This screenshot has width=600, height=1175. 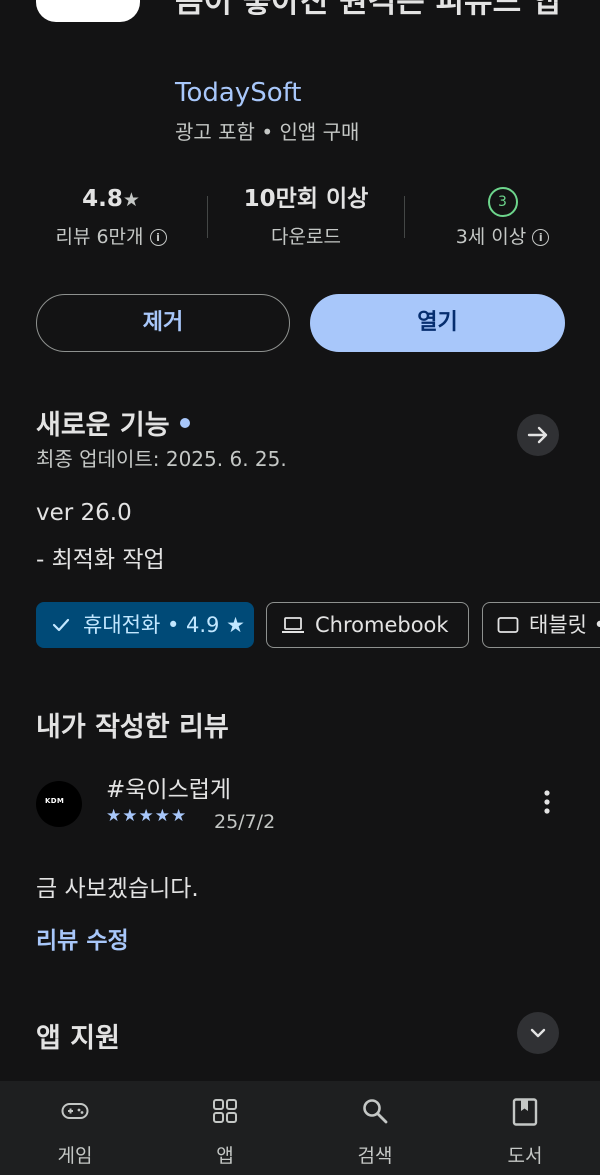 I want to click on app-support-expand-button, so click(x=538, y=1033).